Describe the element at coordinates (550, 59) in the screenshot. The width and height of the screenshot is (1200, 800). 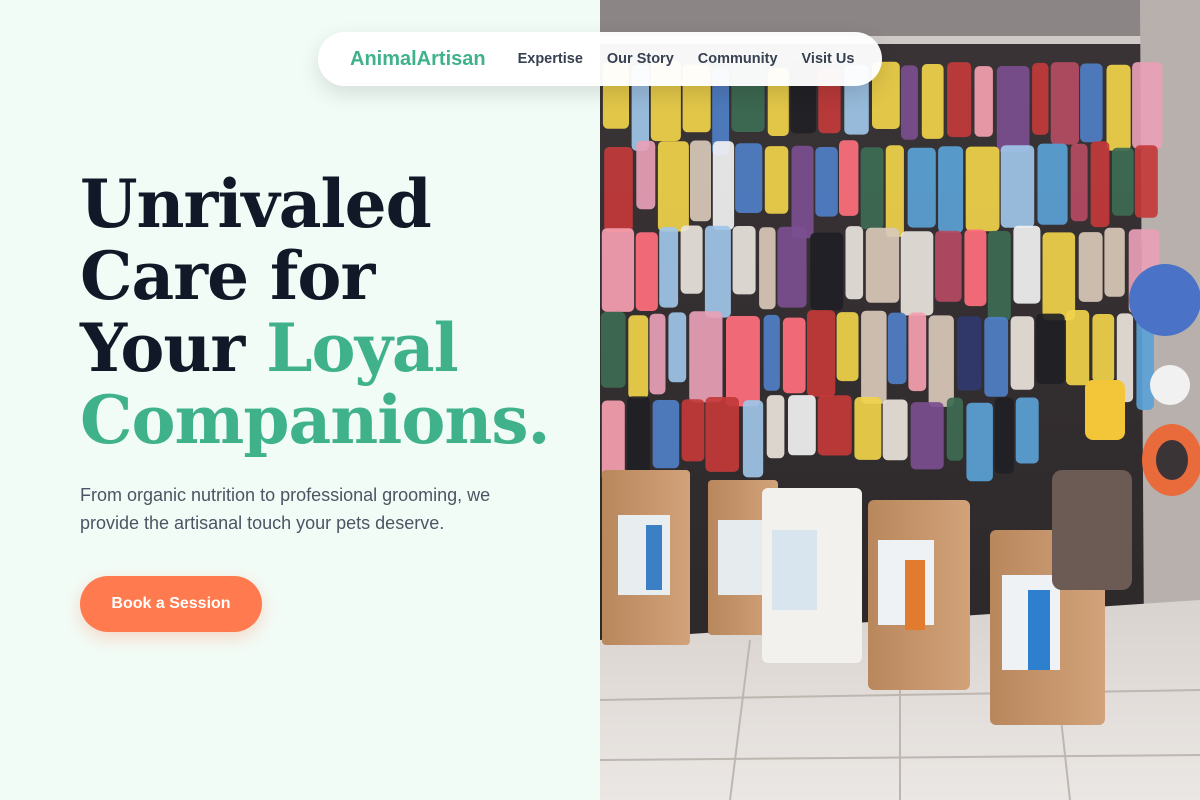
I see `nav-link-expertise: Expertise` at that location.